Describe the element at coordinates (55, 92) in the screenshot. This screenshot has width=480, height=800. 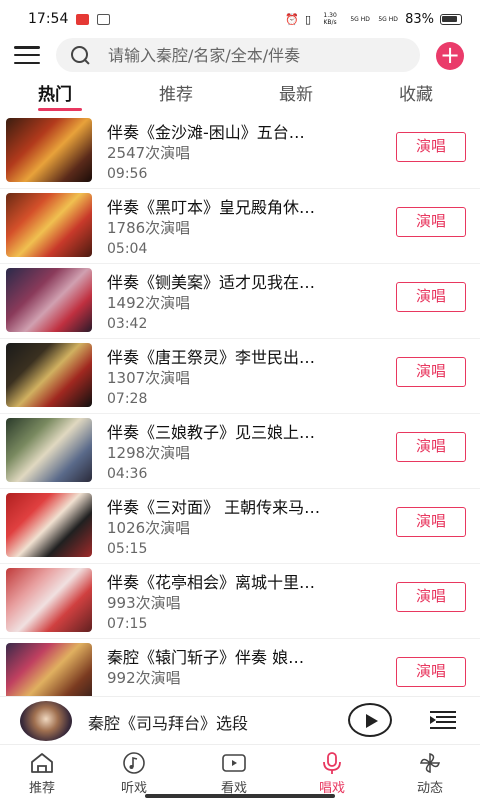
I see `tab-hot: 热门` at that location.